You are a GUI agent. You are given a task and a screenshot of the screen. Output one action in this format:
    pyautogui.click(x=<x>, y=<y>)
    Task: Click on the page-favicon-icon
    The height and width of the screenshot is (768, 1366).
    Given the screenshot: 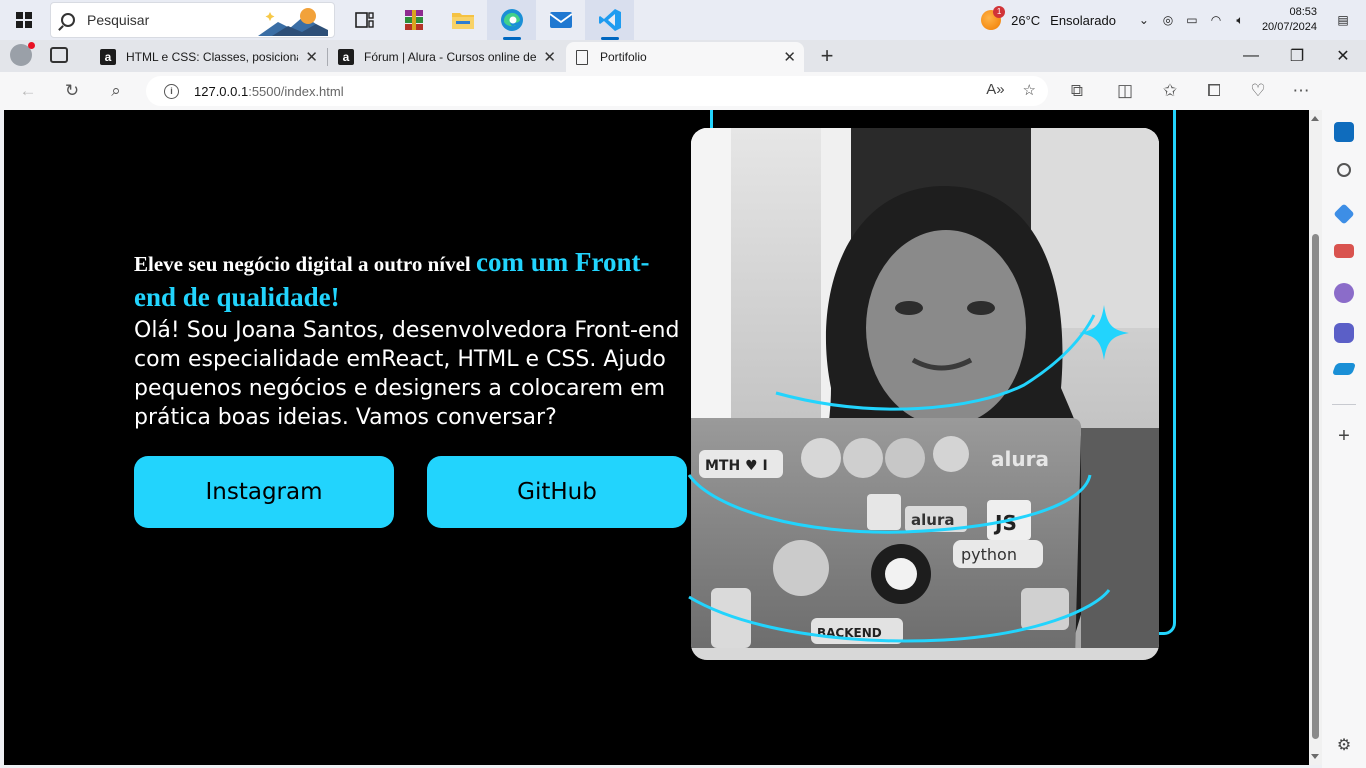 What is the action you would take?
    pyautogui.click(x=582, y=57)
    